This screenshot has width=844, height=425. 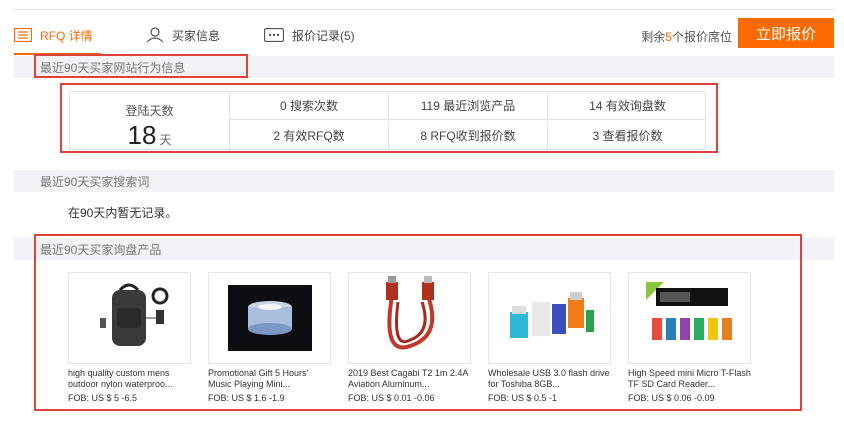 I want to click on quote-now-button: 立即报价, so click(x=786, y=33).